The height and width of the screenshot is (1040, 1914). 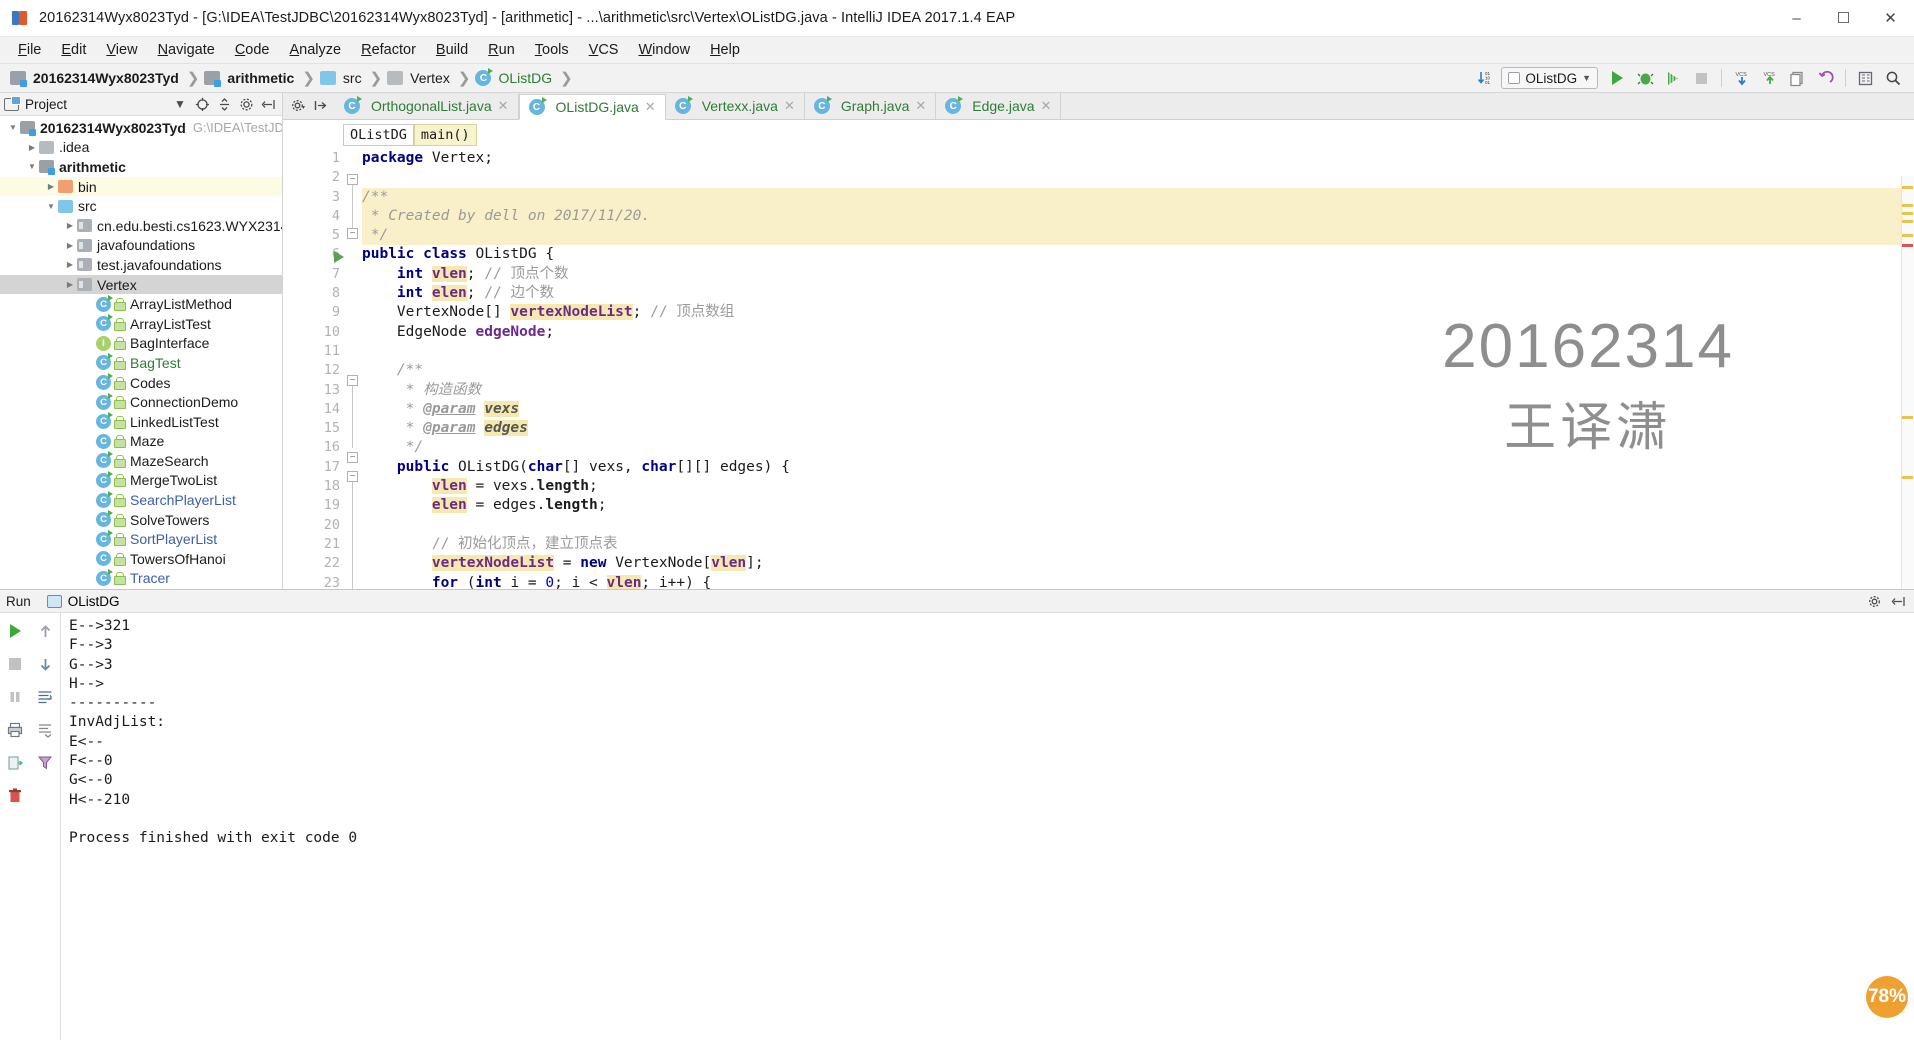 I want to click on vcs-commit-icon: VCS, so click(x=1769, y=78).